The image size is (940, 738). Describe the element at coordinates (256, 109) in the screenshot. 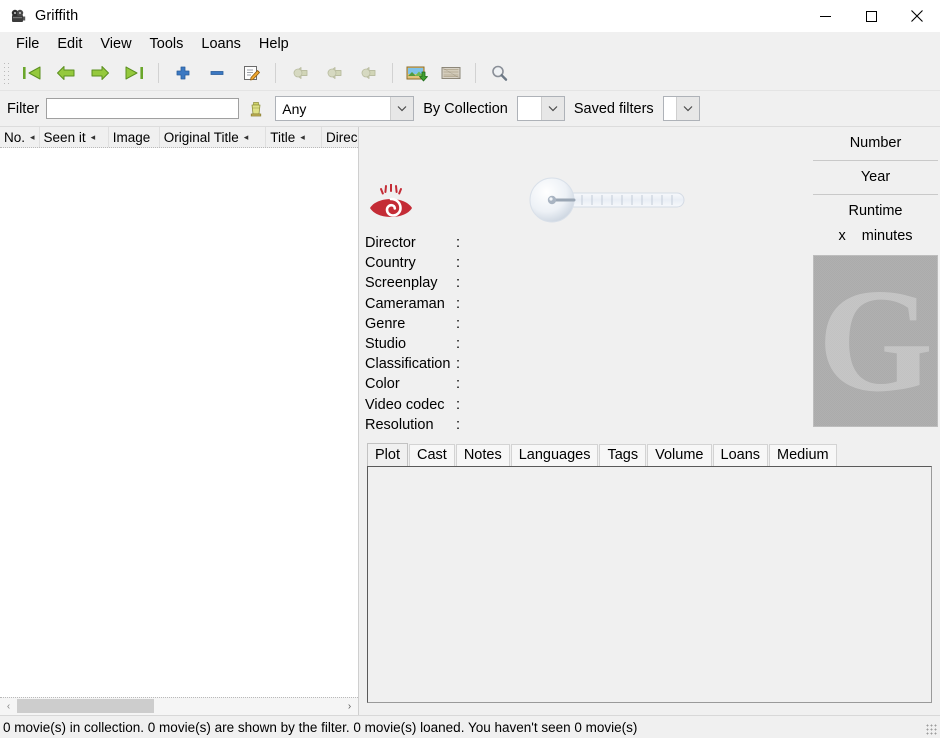

I see `filter-clear-icon` at that location.